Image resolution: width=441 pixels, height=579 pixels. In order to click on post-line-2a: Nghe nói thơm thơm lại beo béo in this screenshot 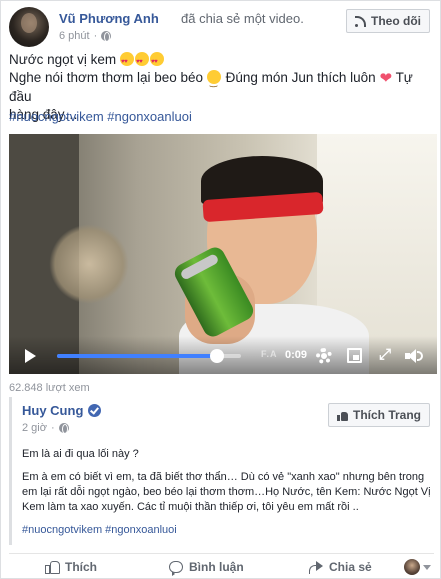, I will do `click(106, 77)`.